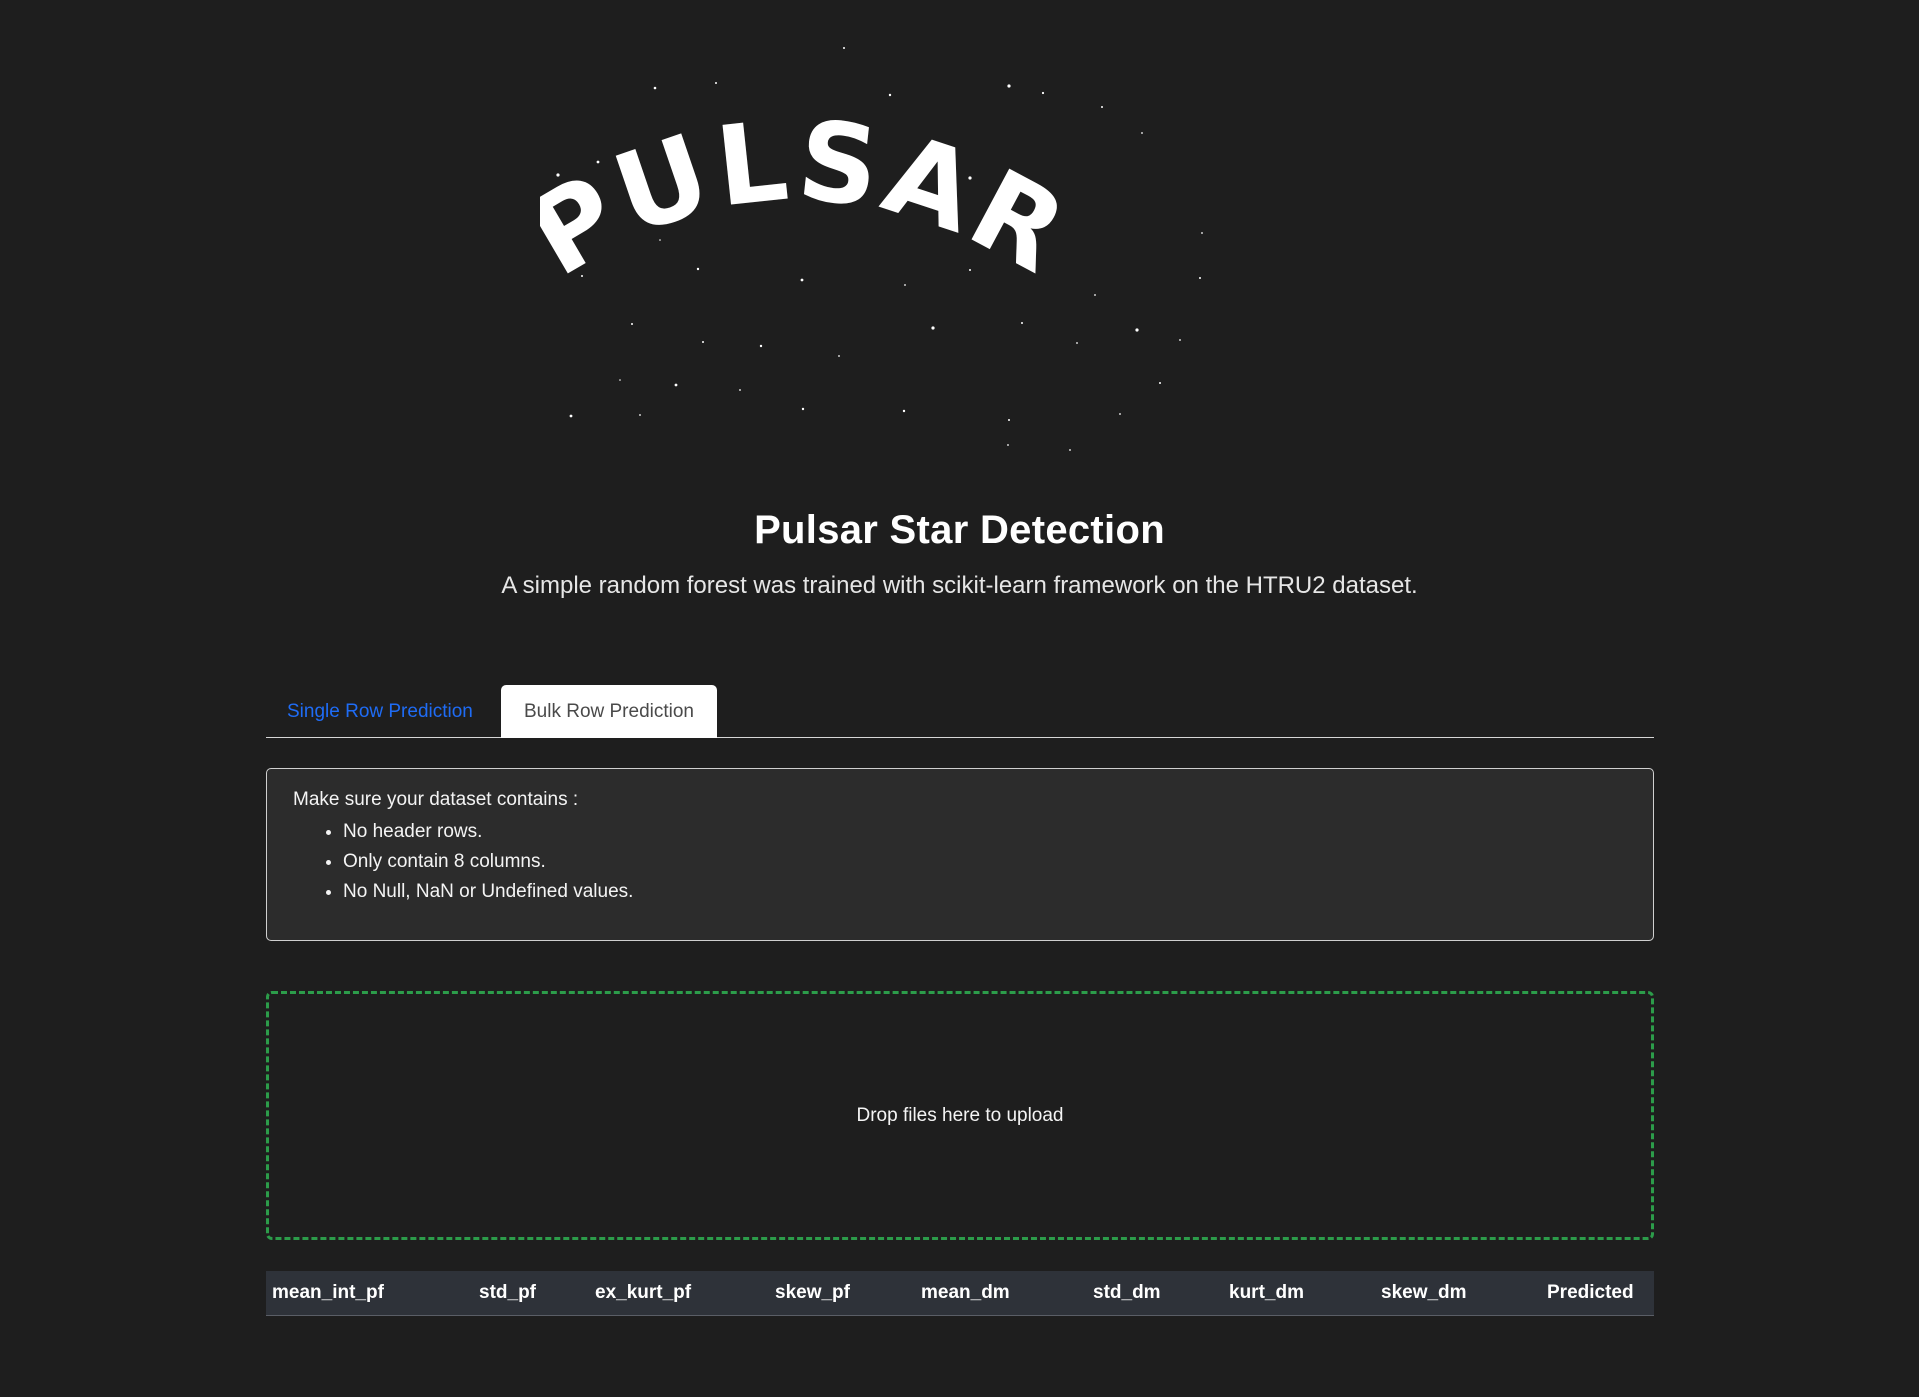 The width and height of the screenshot is (1919, 1397). I want to click on pulsars-logo-banner: PULSARS, so click(960, 275).